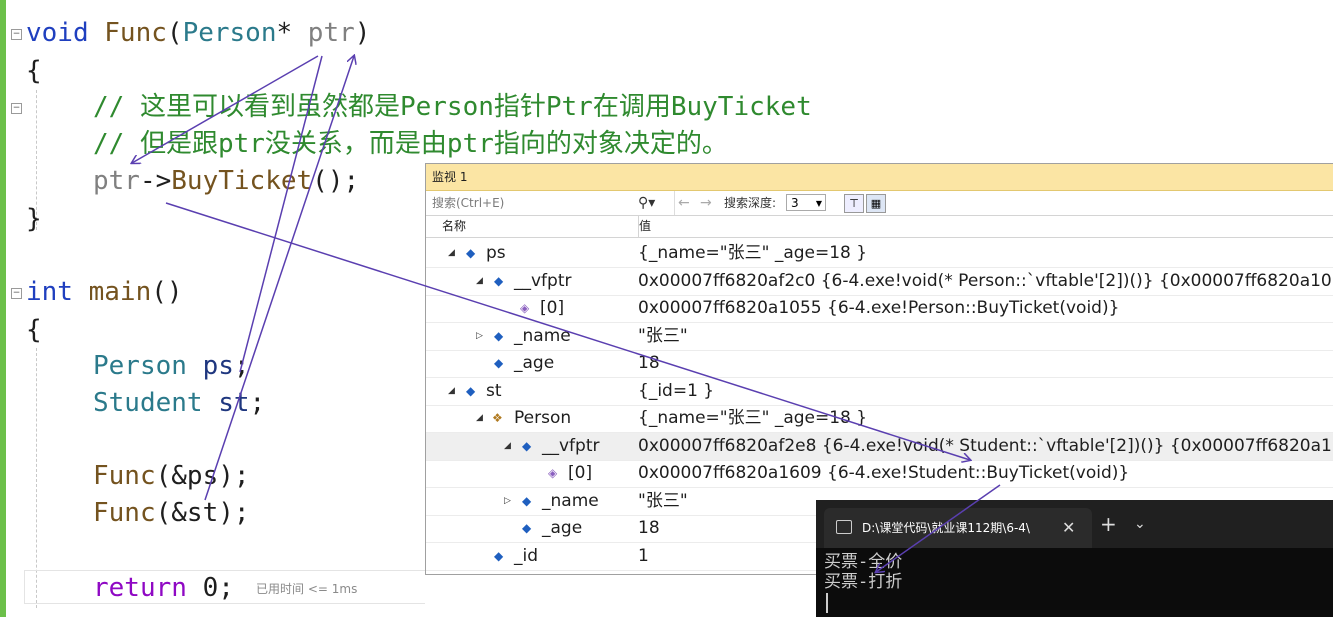 The width and height of the screenshot is (1333, 617). Describe the element at coordinates (225, 109) in the screenshot. I see `annotation-arrow-ptr-to-comment` at that location.